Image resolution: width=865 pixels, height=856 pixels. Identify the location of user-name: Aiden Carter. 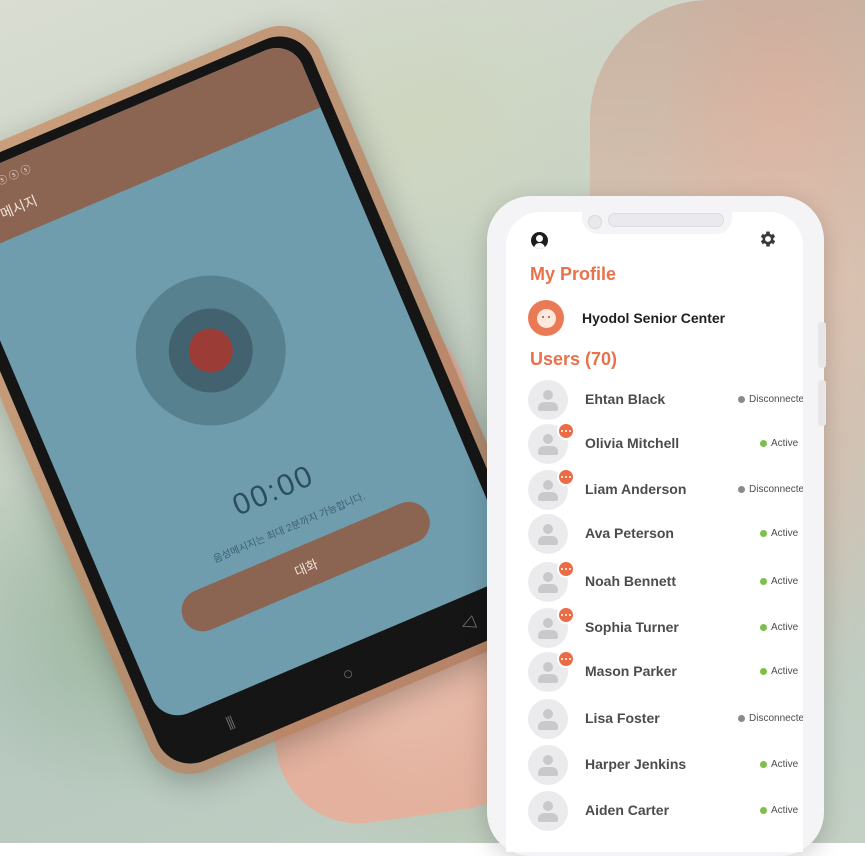
(627, 810).